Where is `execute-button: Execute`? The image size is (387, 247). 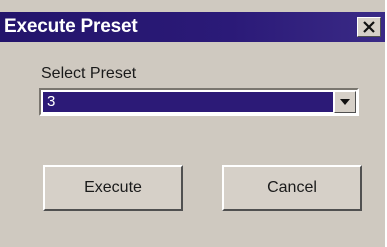
execute-button: Execute is located at coordinates (113, 188).